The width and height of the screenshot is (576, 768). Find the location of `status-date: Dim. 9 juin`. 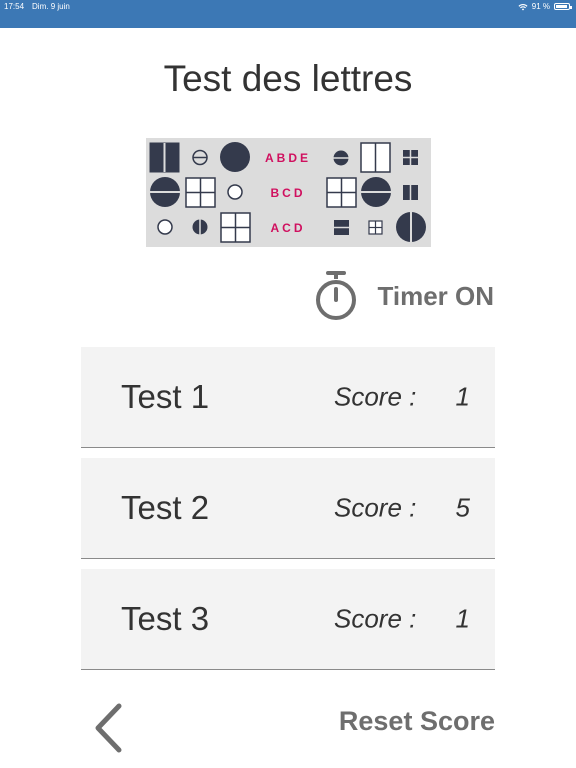

status-date: Dim. 9 juin is located at coordinates (51, 6).